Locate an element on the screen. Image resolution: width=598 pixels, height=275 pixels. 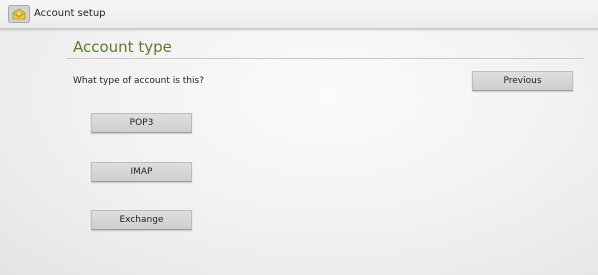
exchange-button: Exchange is located at coordinates (141, 220).